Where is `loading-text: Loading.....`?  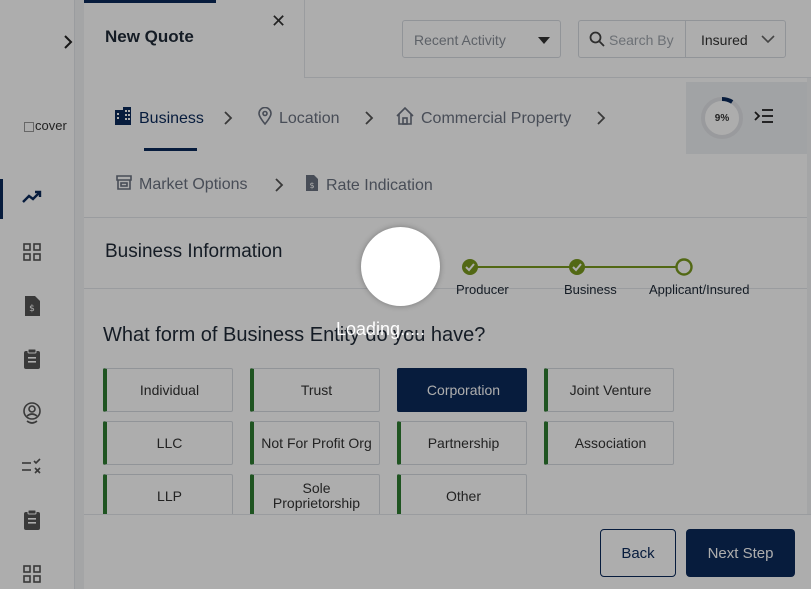 loading-text: Loading..... is located at coordinates (381, 329).